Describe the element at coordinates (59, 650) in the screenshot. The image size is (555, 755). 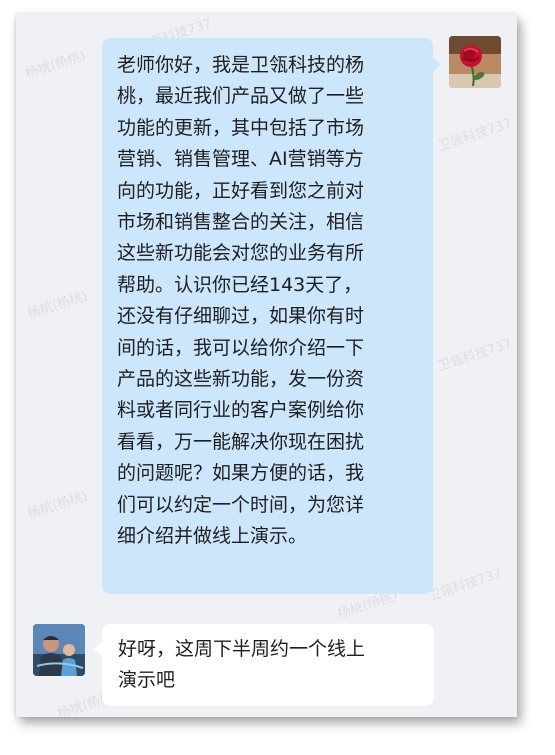
I see `parent-child-avatar-icon` at that location.